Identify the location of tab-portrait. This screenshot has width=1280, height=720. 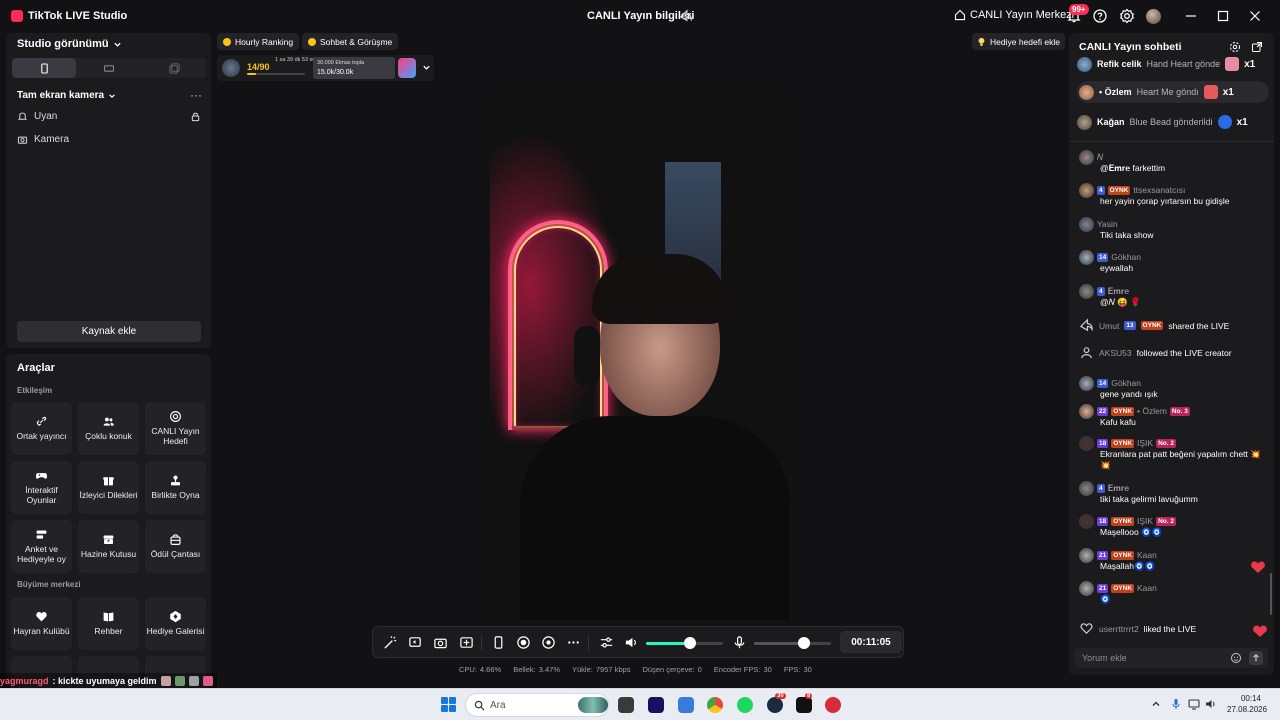
(44, 68).